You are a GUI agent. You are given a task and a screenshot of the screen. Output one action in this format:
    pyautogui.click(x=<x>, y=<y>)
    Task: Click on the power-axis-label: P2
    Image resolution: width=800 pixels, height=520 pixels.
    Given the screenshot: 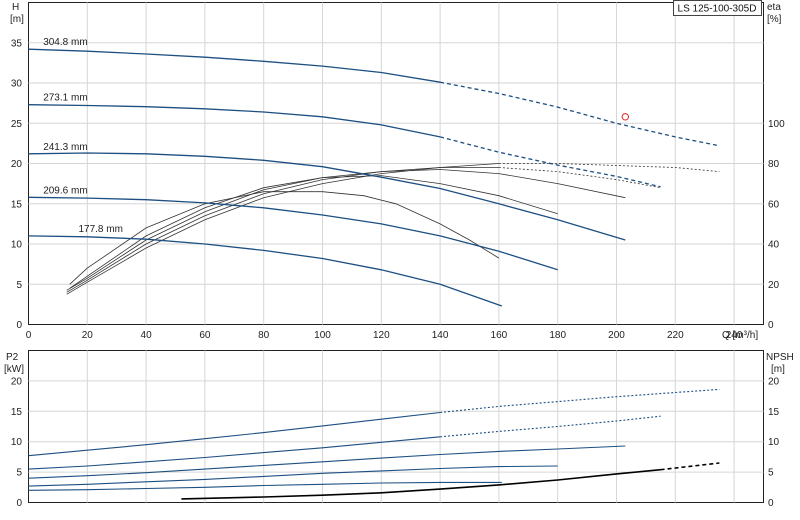 What is the action you would take?
    pyautogui.click(x=12, y=357)
    